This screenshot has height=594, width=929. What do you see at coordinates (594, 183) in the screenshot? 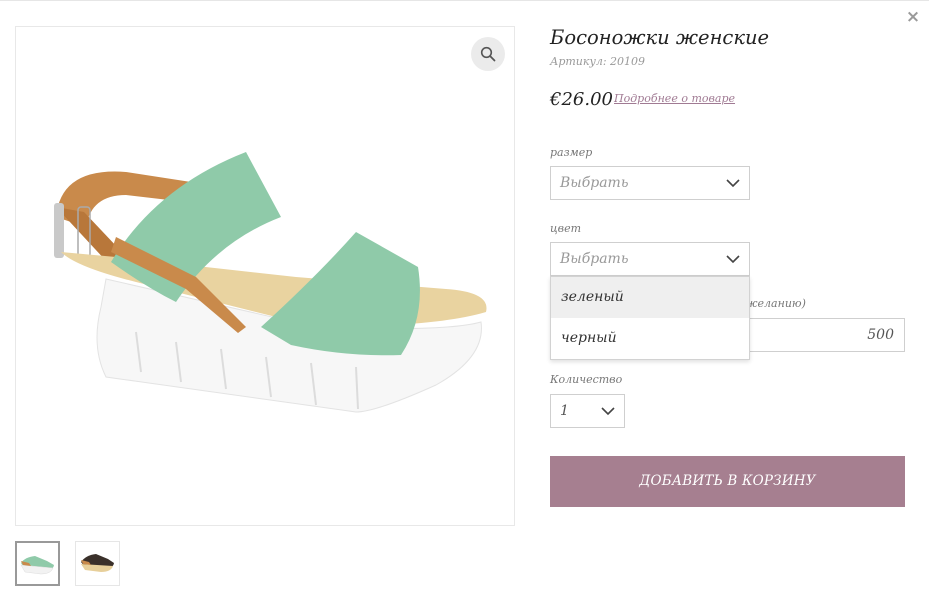
I see `size-select-value: Выбрать` at bounding box center [594, 183].